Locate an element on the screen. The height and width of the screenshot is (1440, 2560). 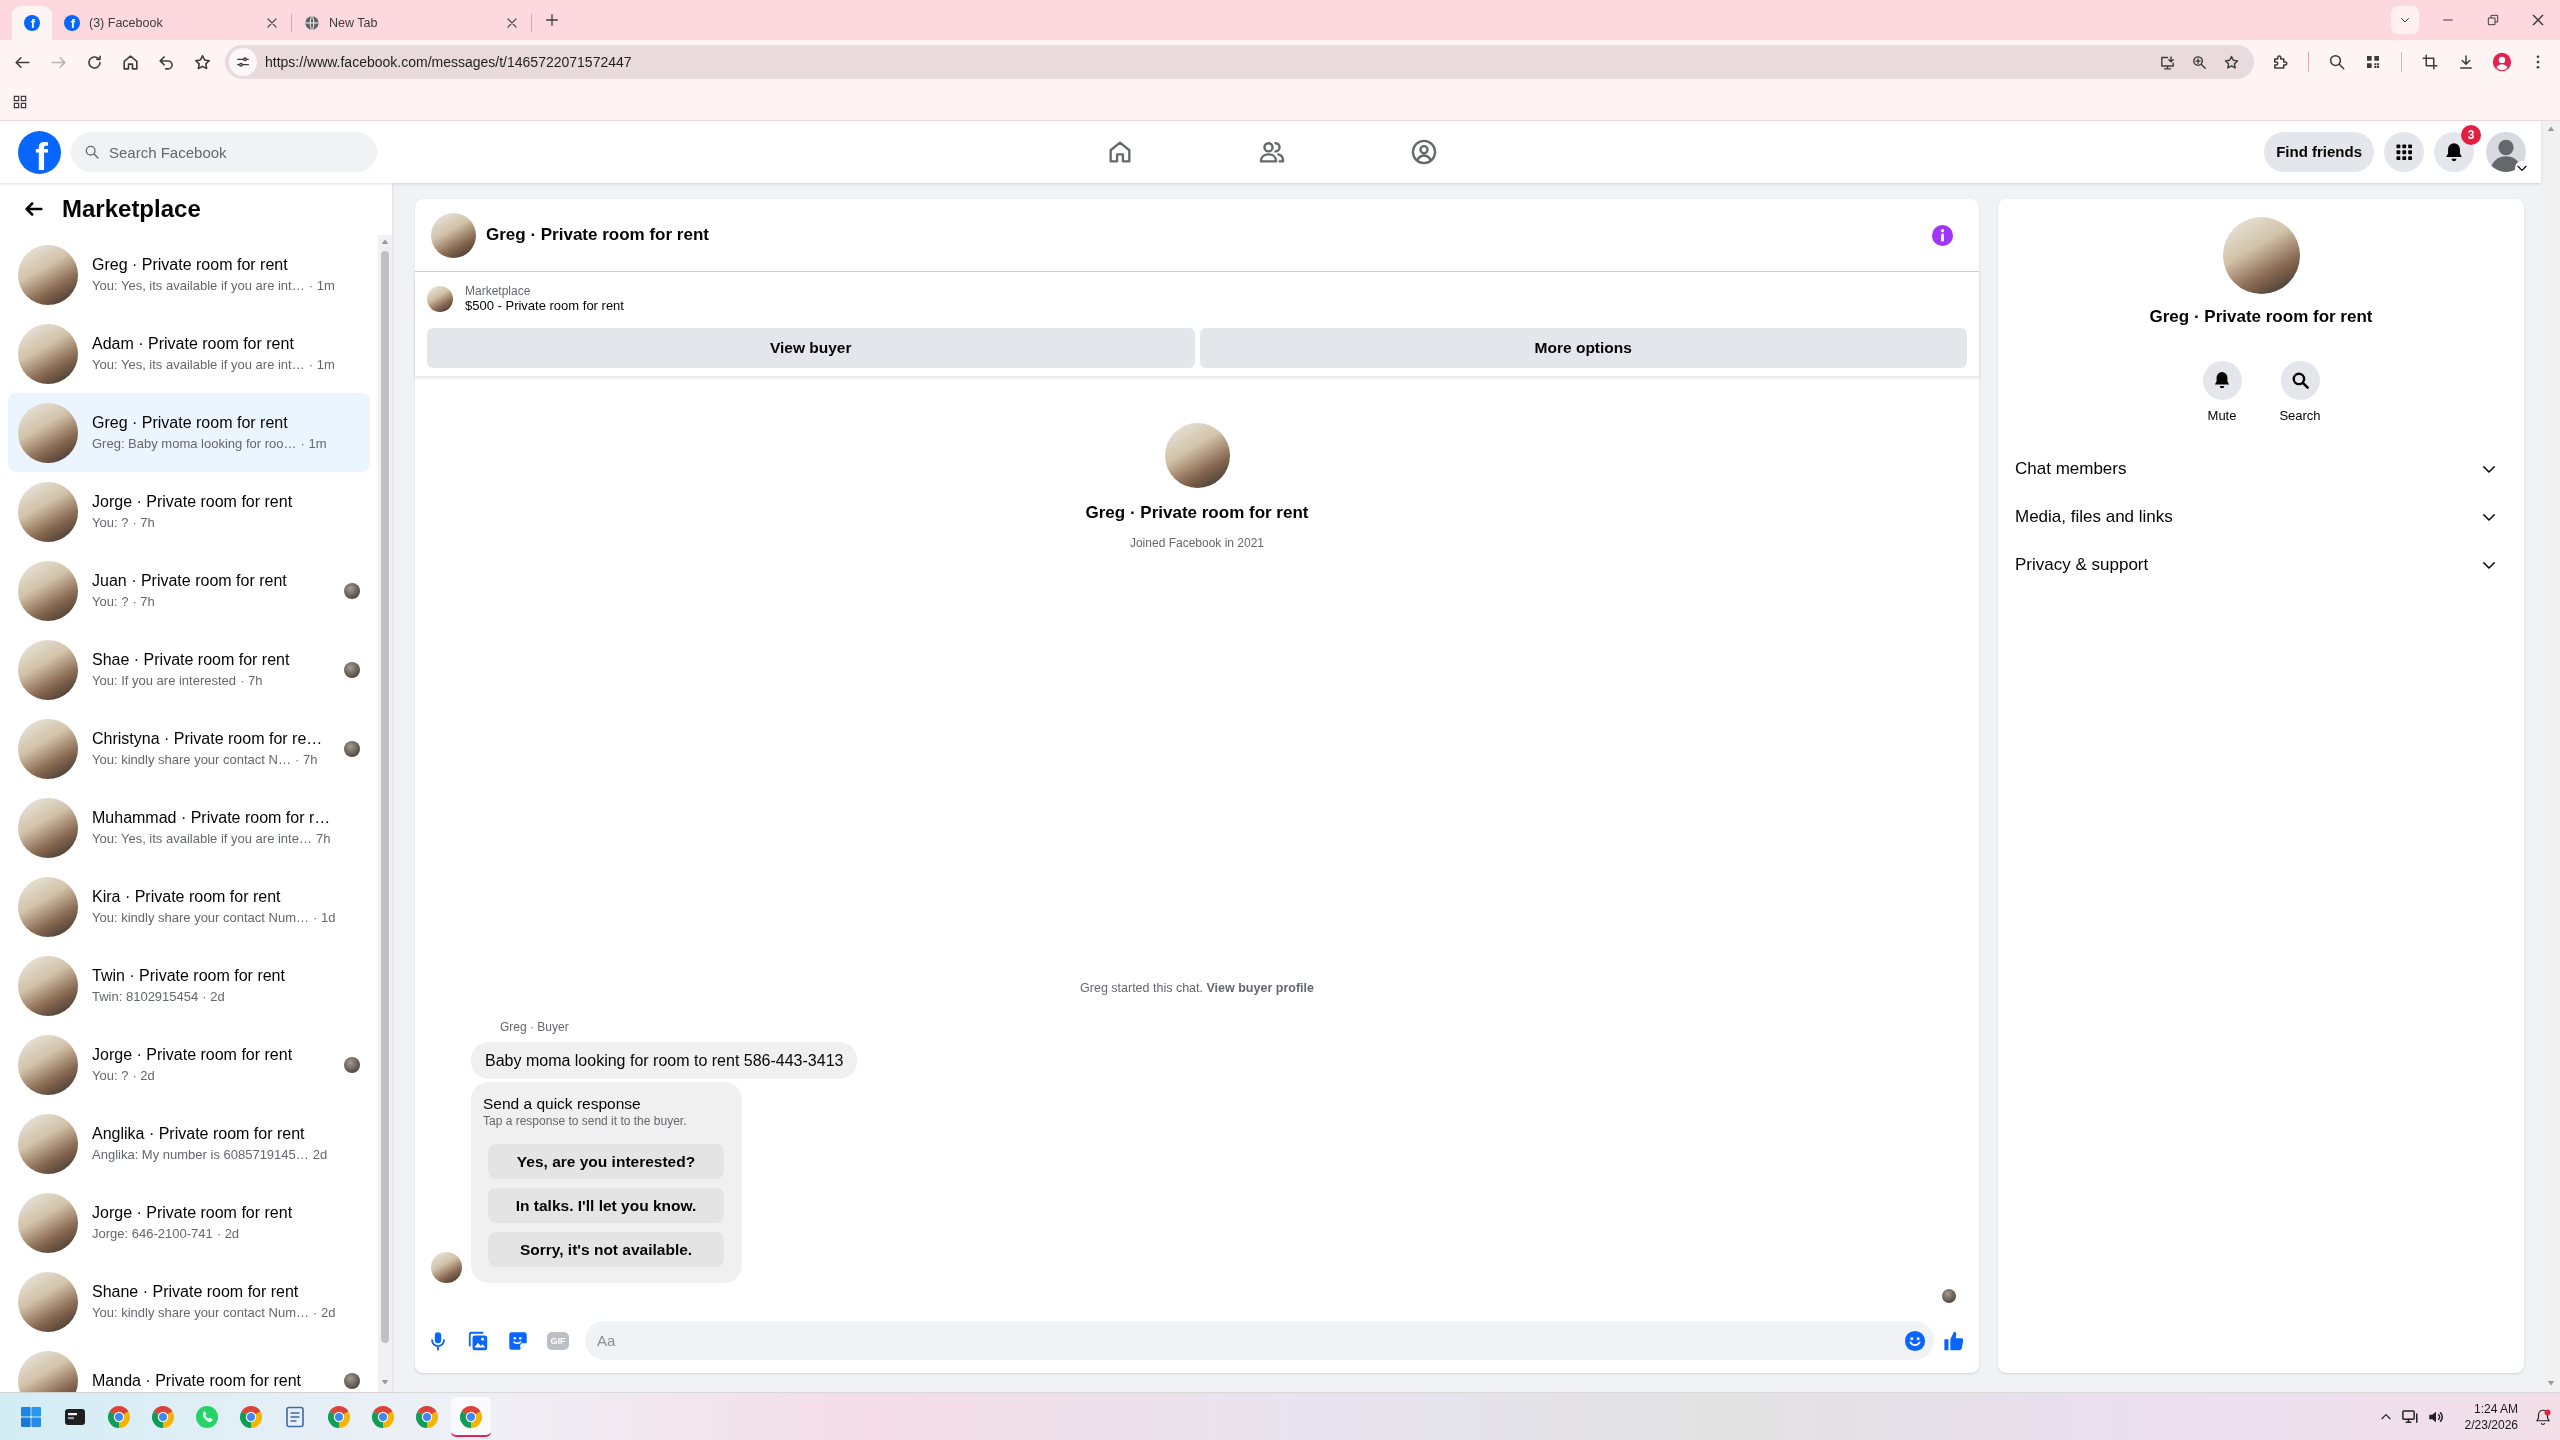
scrollbar-thumb is located at coordinates (385, 797).